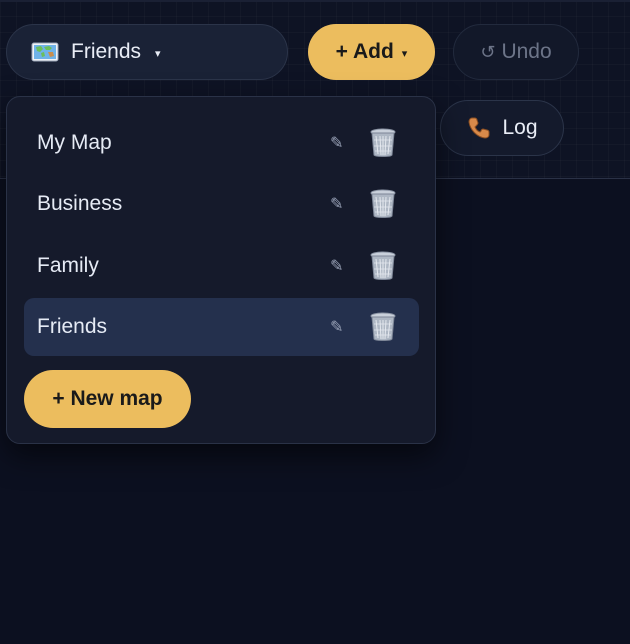  I want to click on map-list-item: My Map ✎, so click(221, 143).